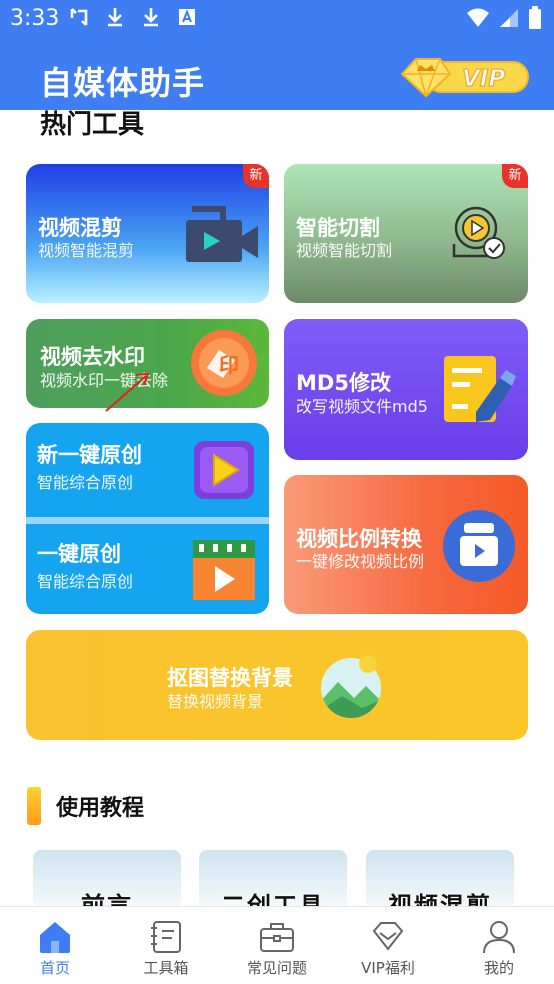 The width and height of the screenshot is (554, 984). What do you see at coordinates (406, 233) in the screenshot?
I see `smart-cut-card: 智能切割 视频智能切割 新` at bounding box center [406, 233].